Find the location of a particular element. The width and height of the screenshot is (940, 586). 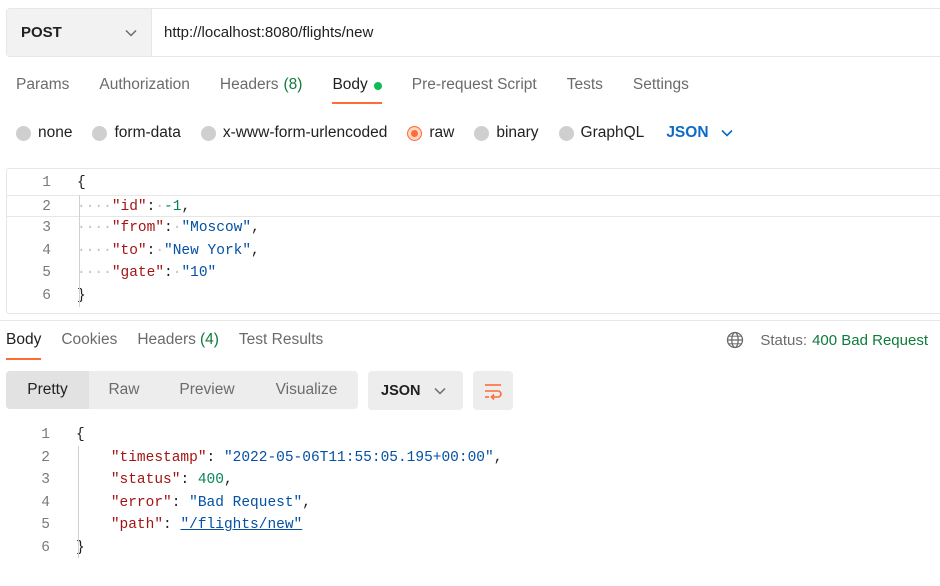

view-raw: Raw is located at coordinates (124, 390).